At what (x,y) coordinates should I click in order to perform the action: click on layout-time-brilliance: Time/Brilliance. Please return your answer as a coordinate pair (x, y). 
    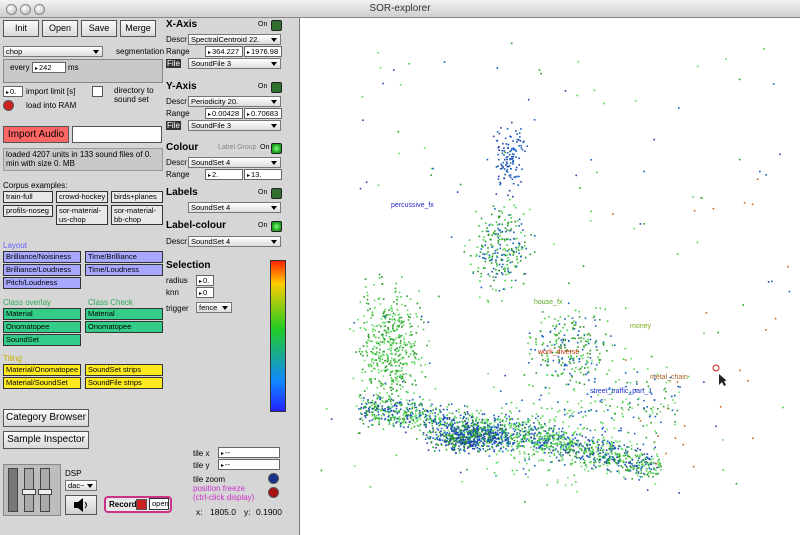
    Looking at the image, I should click on (124, 257).